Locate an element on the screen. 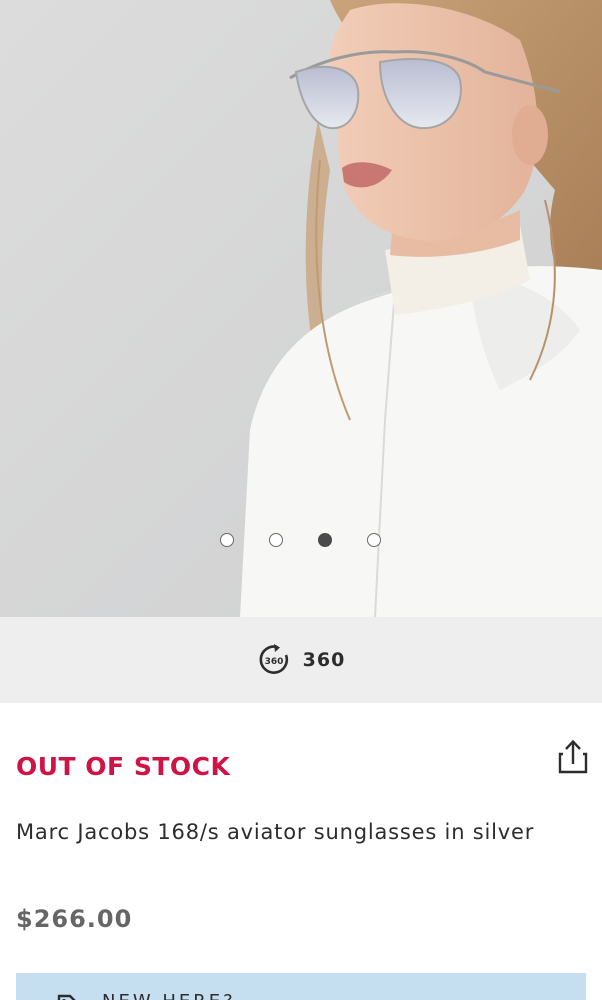 The height and width of the screenshot is (1000, 602). tag-icon is located at coordinates (66, 997).